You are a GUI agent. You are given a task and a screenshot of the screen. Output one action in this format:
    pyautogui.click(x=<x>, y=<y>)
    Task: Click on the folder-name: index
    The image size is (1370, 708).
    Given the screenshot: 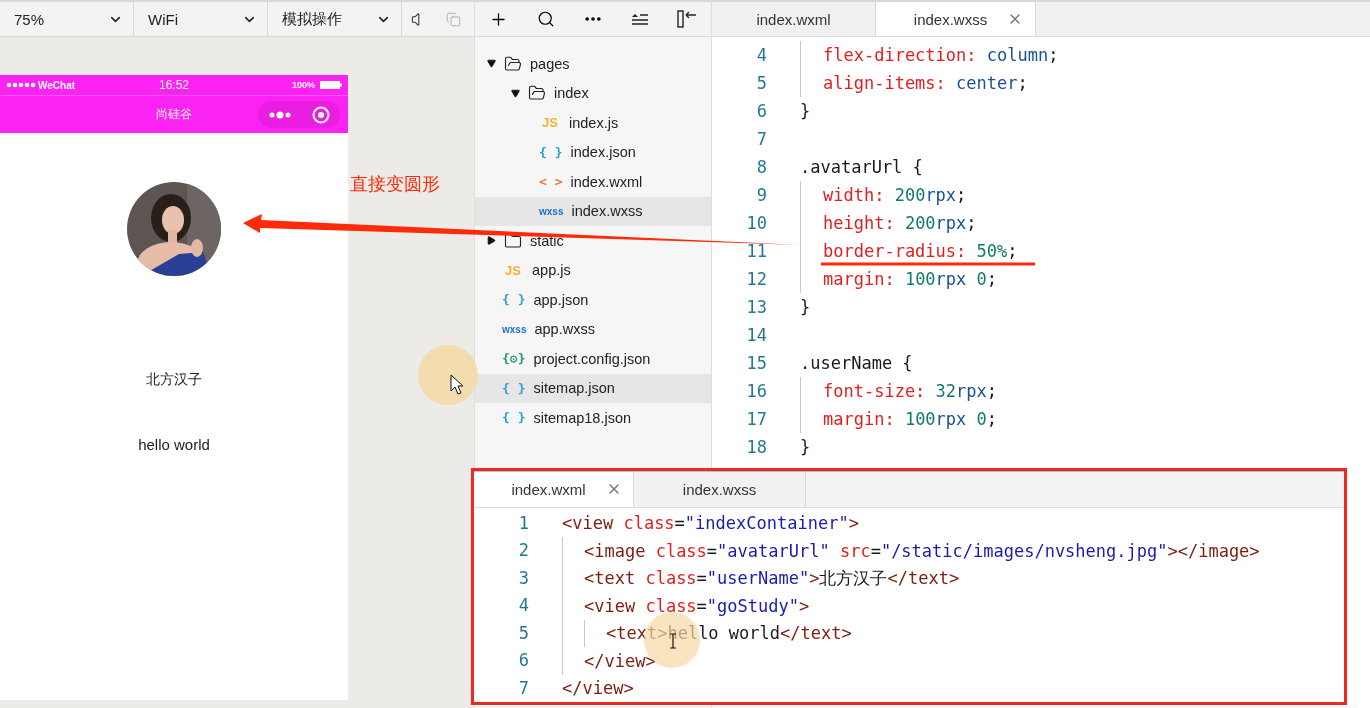 What is the action you would take?
    pyautogui.click(x=571, y=93)
    